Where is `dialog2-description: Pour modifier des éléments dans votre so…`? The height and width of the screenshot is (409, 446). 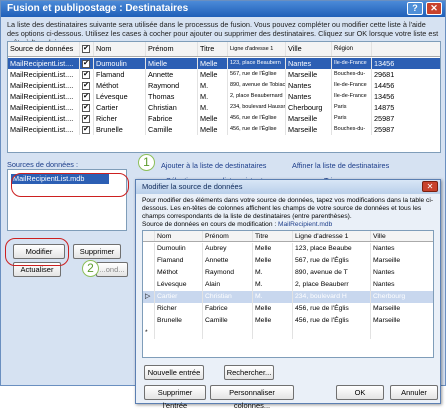 dialog2-description: Pour modifier des éléments dans votre so… is located at coordinates (288, 213).